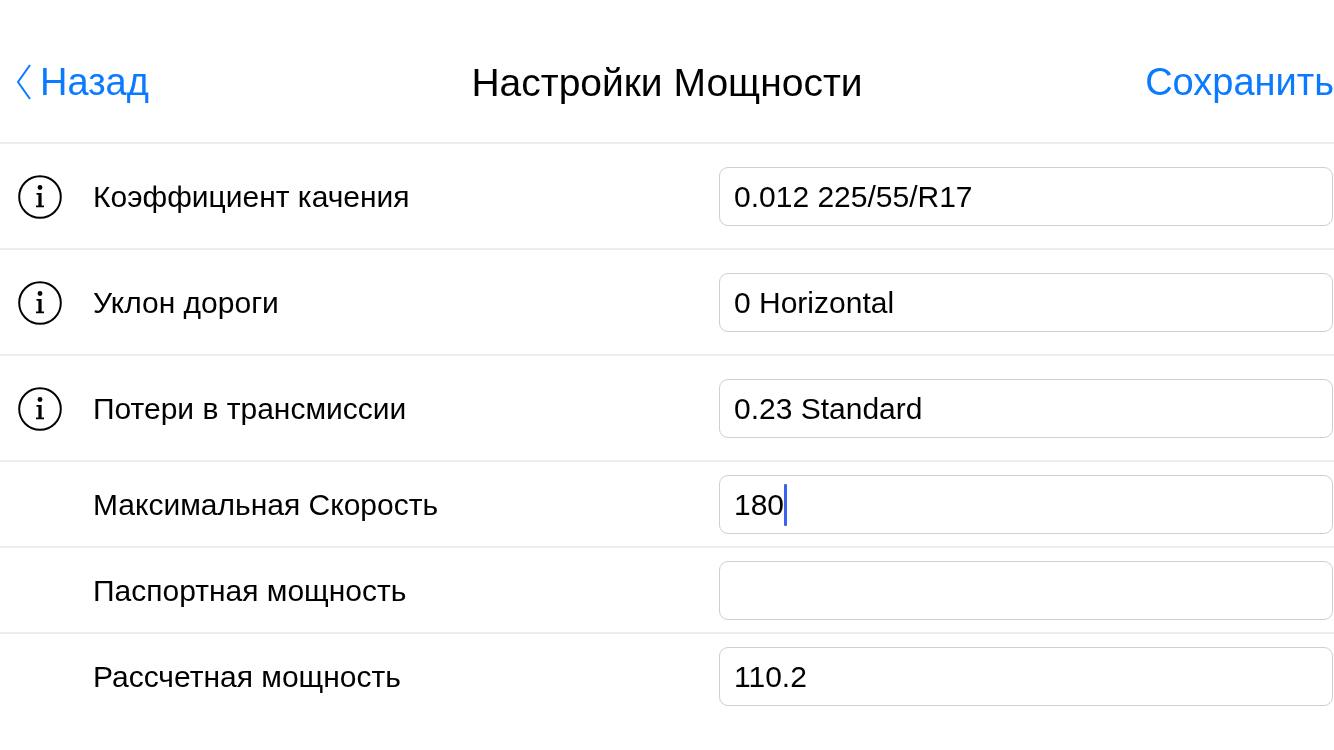  Describe the element at coordinates (1026, 676) in the screenshot. I see `input-field: 110.2` at that location.